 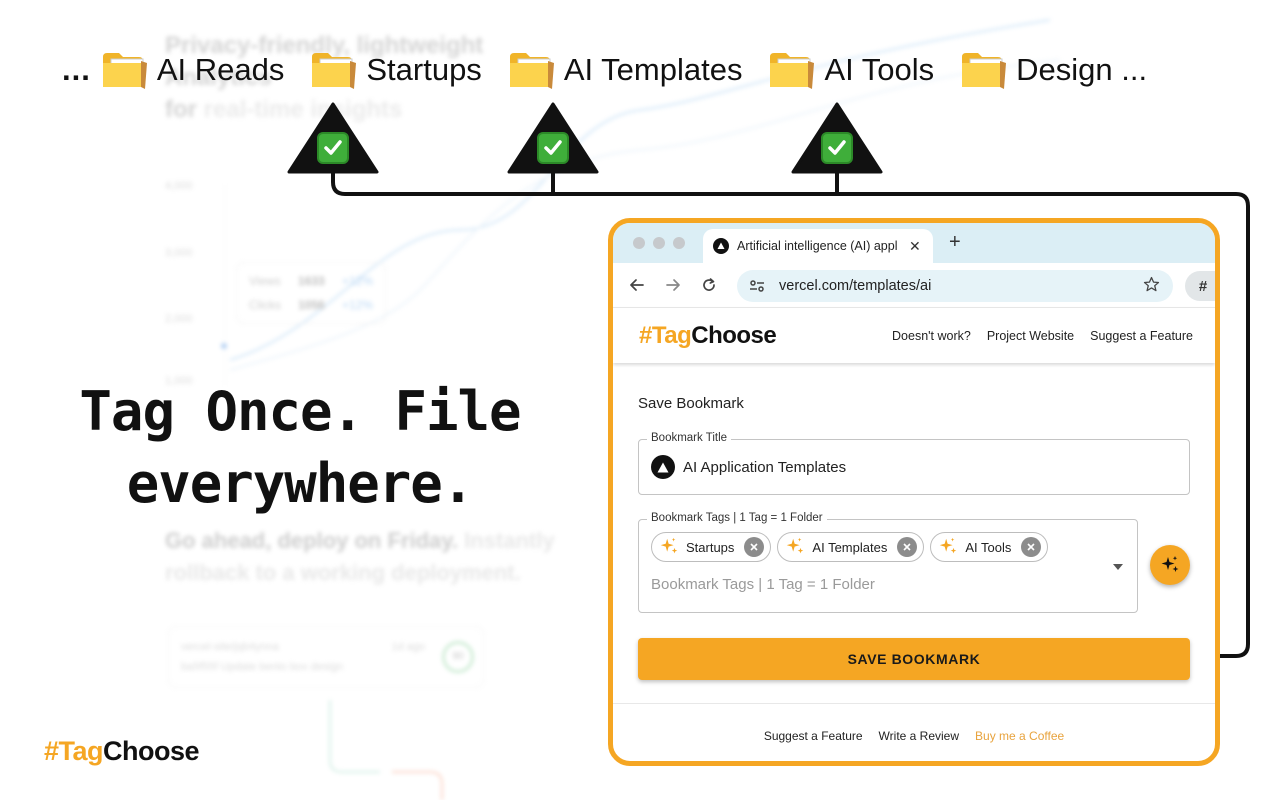 What do you see at coordinates (955, 286) in the screenshot?
I see `address-bar: vercel.com/templates/ai` at bounding box center [955, 286].